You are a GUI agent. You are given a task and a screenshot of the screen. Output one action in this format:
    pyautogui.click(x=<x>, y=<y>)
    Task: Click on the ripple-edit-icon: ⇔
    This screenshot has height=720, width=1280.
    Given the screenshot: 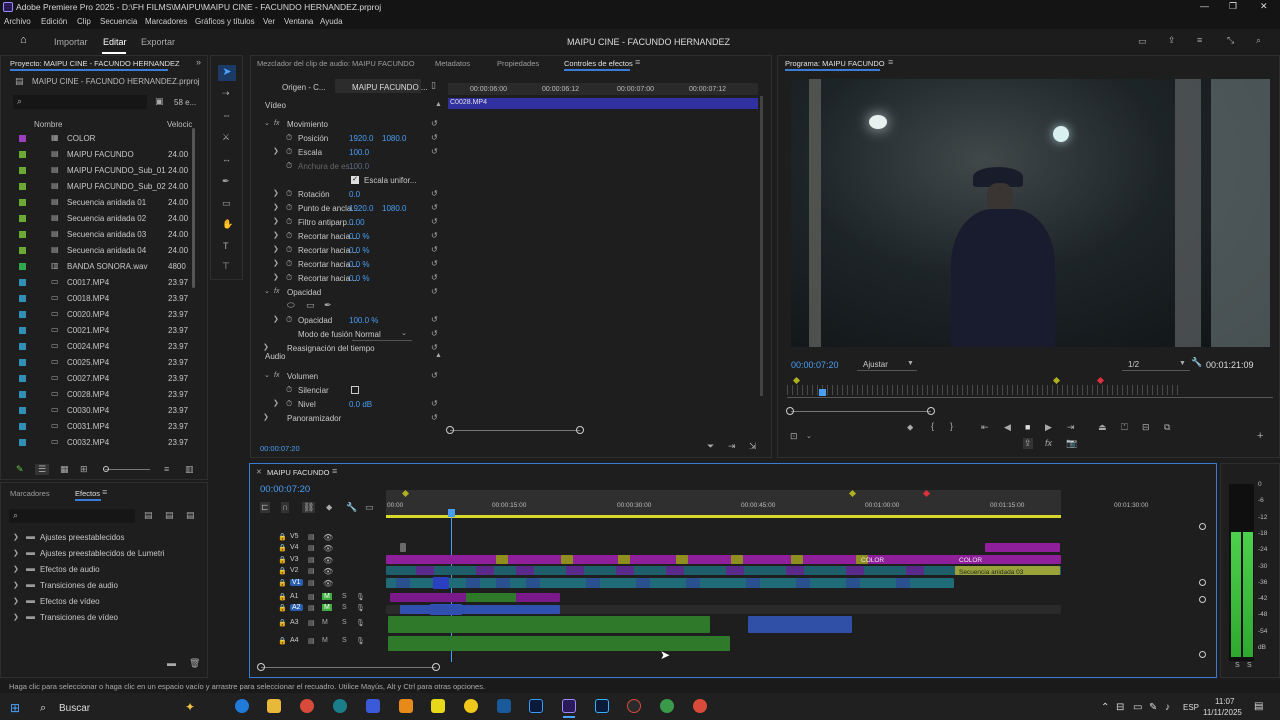 What is the action you would take?
    pyautogui.click(x=226, y=115)
    